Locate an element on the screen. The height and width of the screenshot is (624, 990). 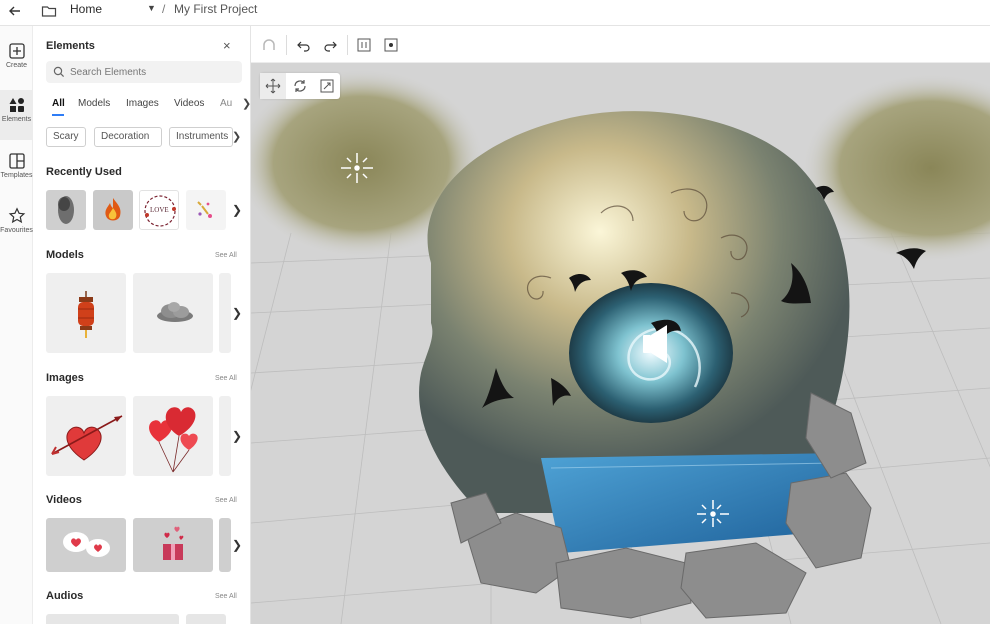
breadcrumb-home: Home is located at coordinates (86, 9).